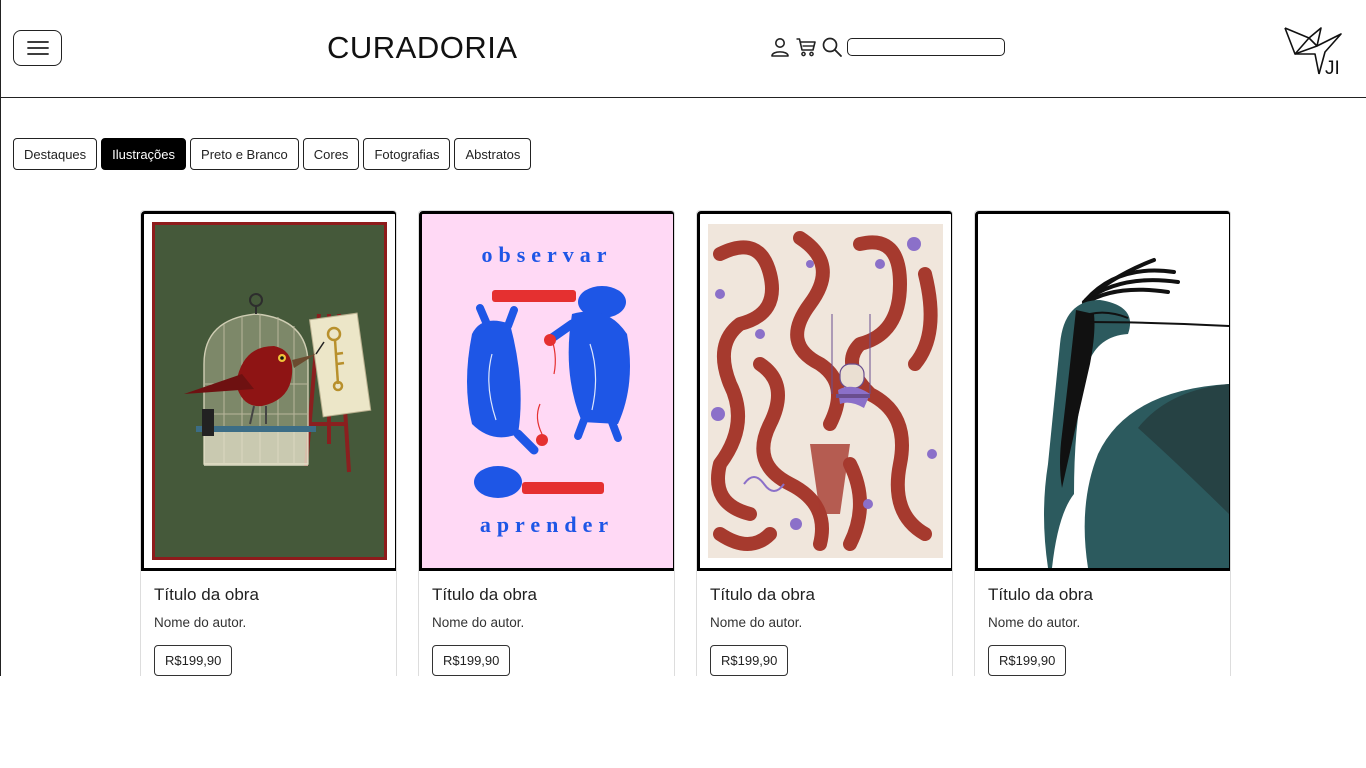 The width and height of the screenshot is (1366, 768). I want to click on site-title: CURADORIA, so click(422, 47).